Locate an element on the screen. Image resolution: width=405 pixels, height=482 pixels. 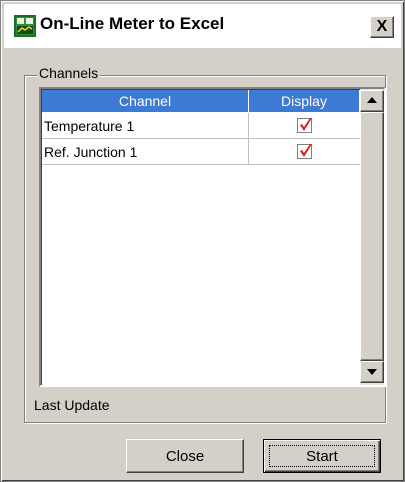
close-button-label: Close is located at coordinates (185, 456).